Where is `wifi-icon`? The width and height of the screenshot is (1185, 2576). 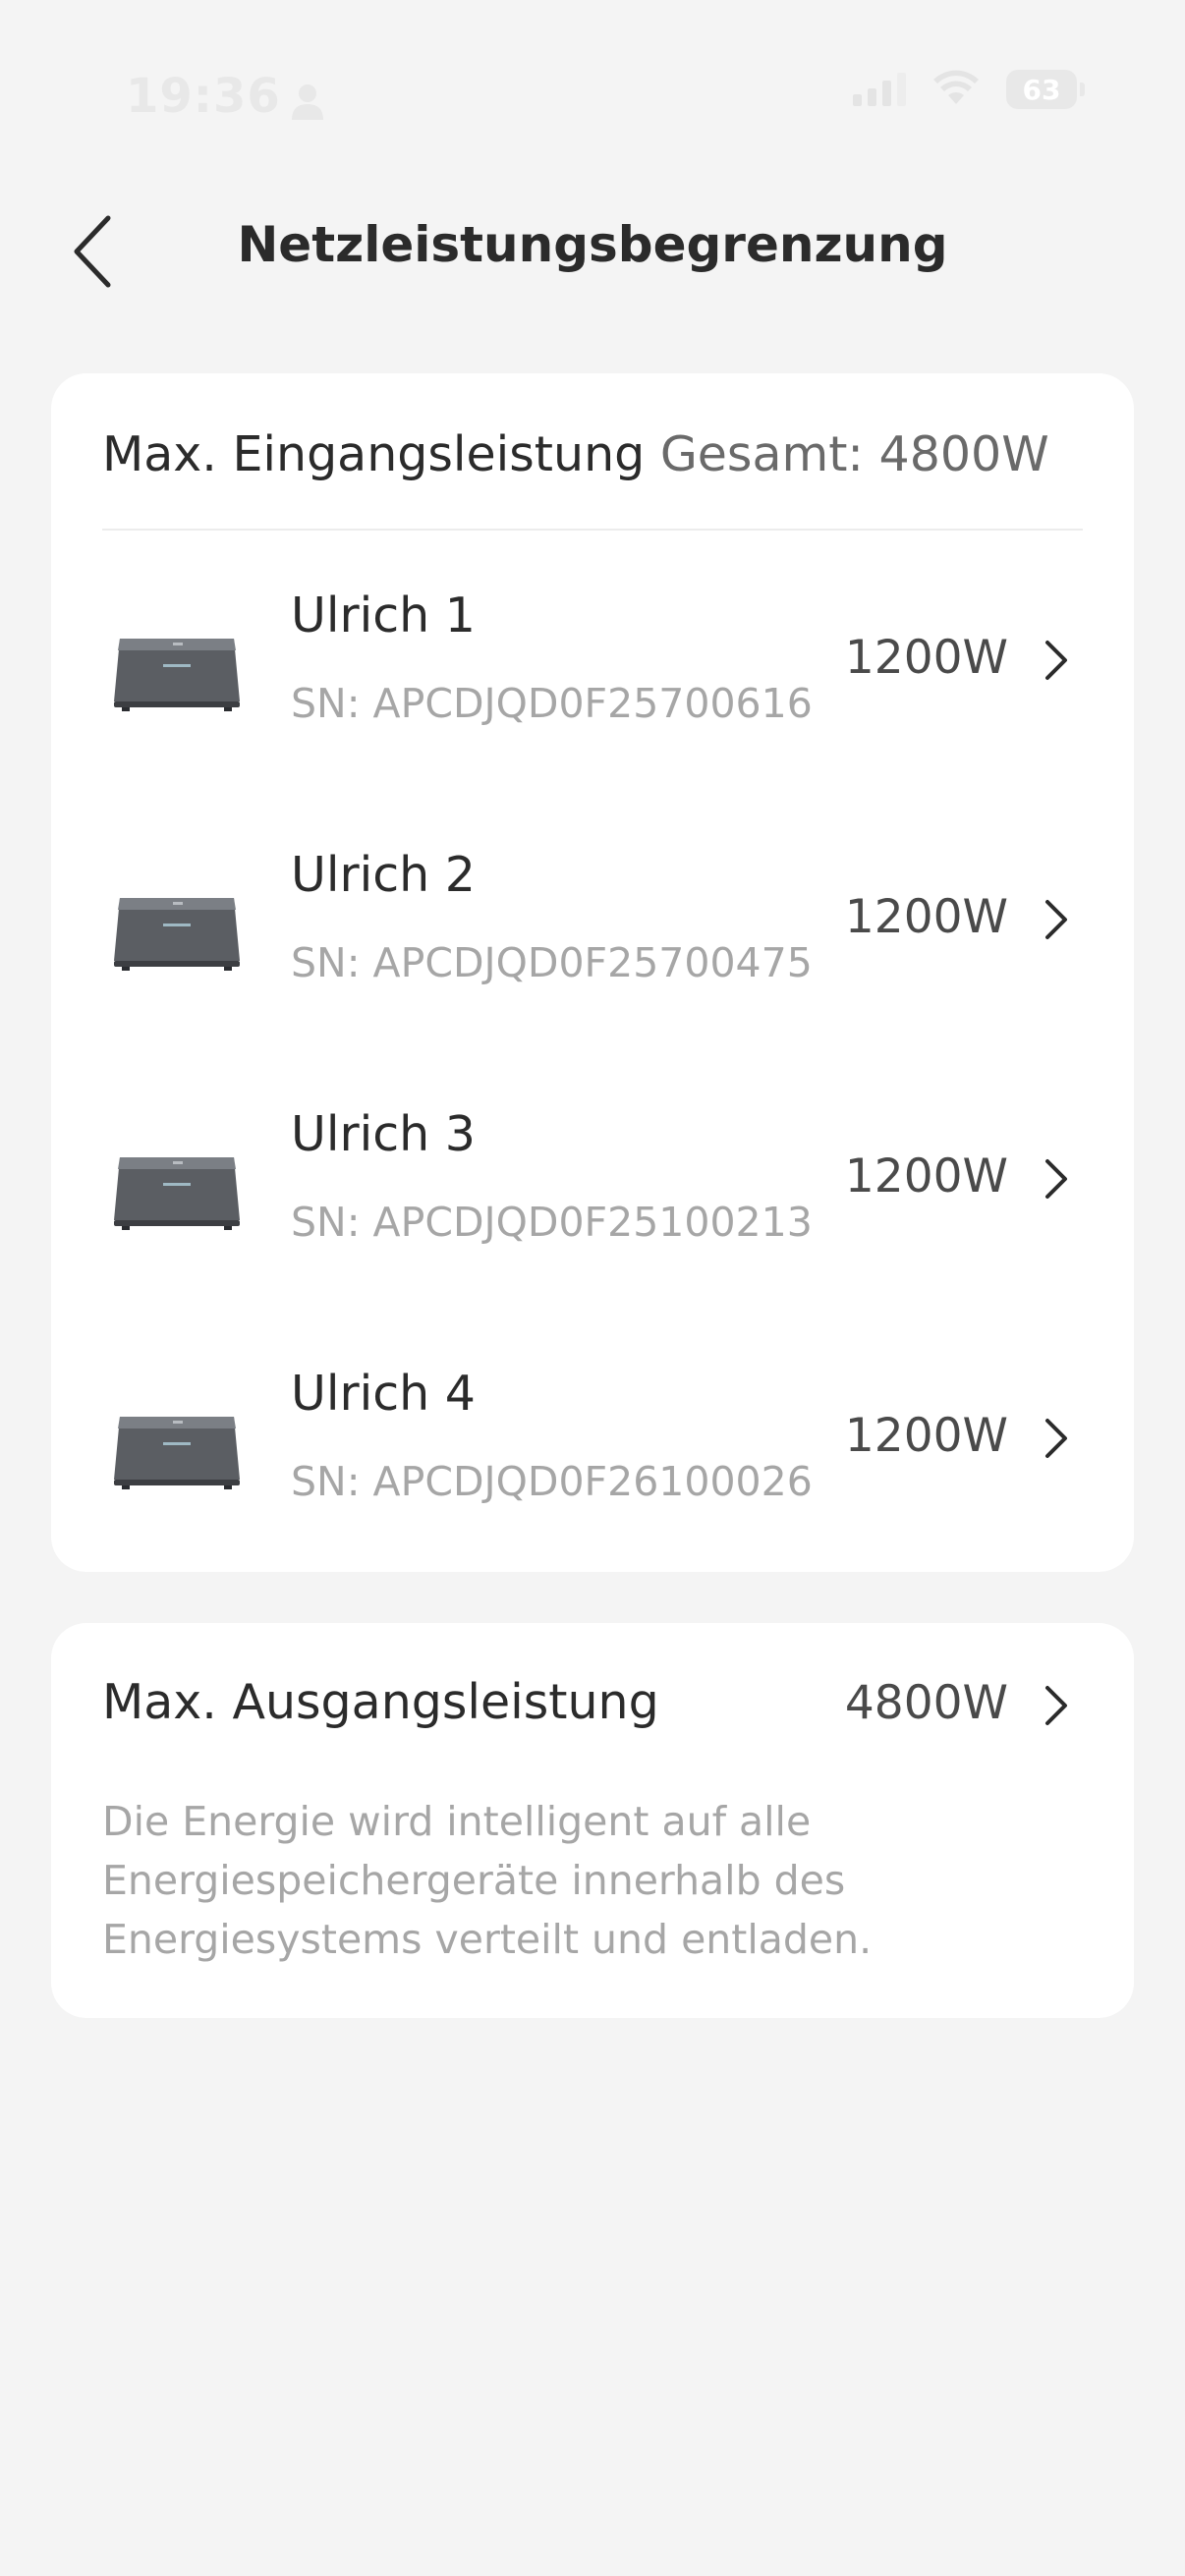
wifi-icon is located at coordinates (956, 89).